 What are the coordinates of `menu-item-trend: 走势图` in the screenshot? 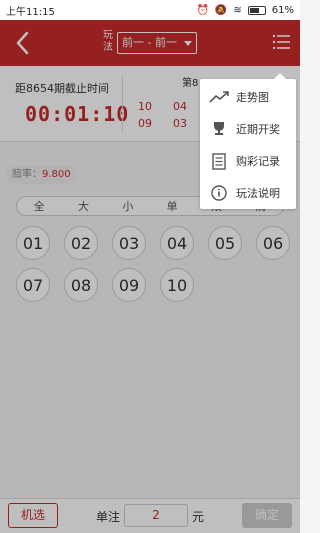 It's located at (248, 97).